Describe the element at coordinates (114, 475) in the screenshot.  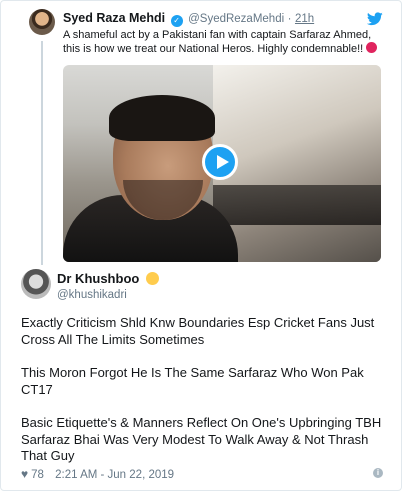
I see `tweet-timestamp: 2:21 AM - Jun 22, 2019` at that location.